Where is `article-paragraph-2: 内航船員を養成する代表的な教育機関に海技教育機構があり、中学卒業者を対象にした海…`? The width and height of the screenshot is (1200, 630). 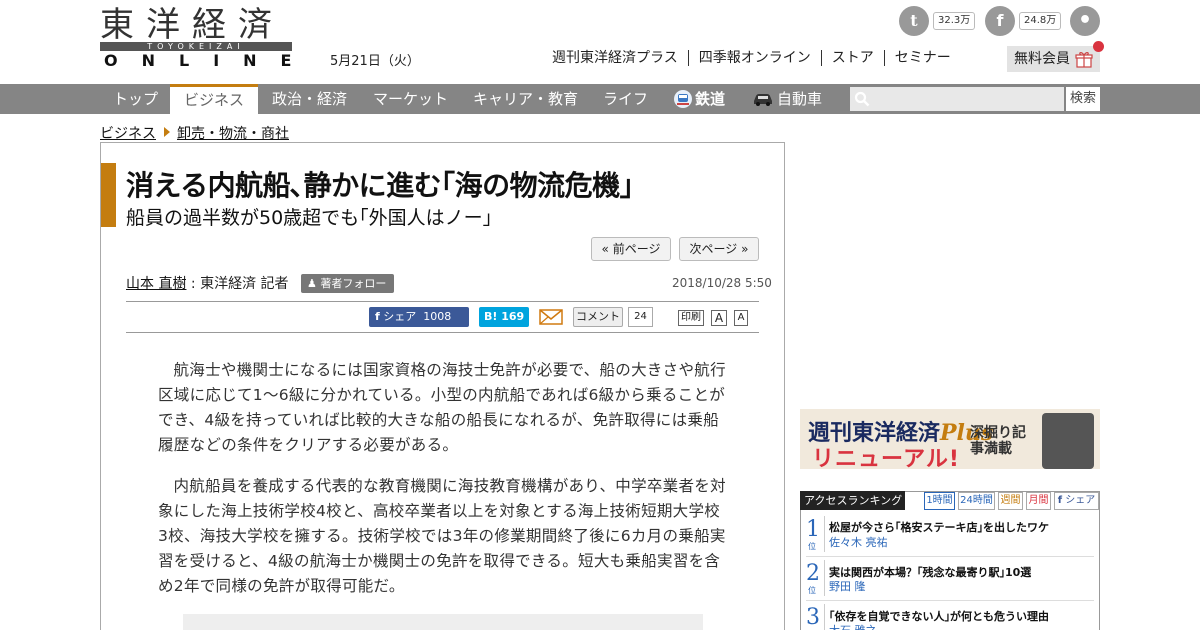 article-paragraph-2: 内航船員を養成する代表的な教育機関に海技教育機構があり、中学卒業者を対象にした海… is located at coordinates (442, 536).